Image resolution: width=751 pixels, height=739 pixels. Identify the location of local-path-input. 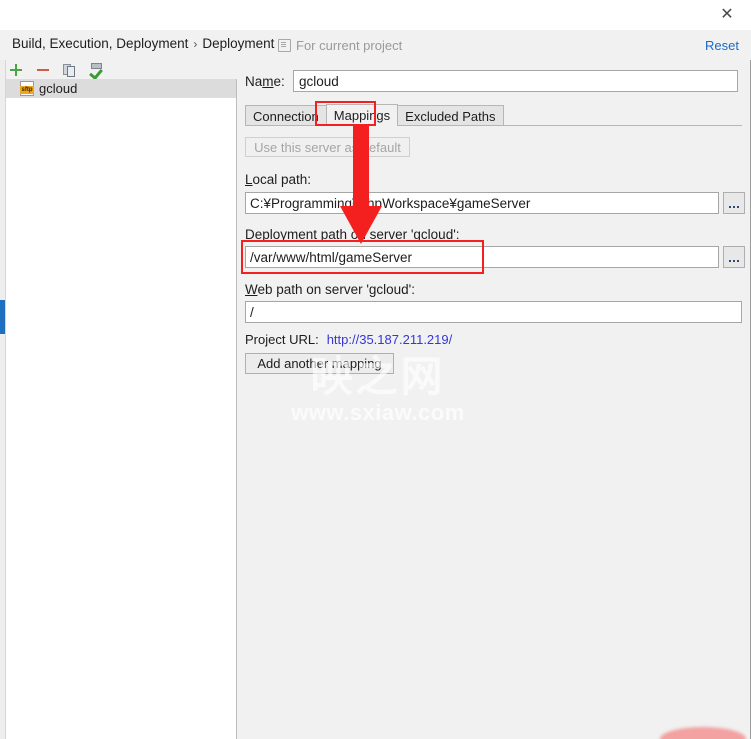
(482, 203).